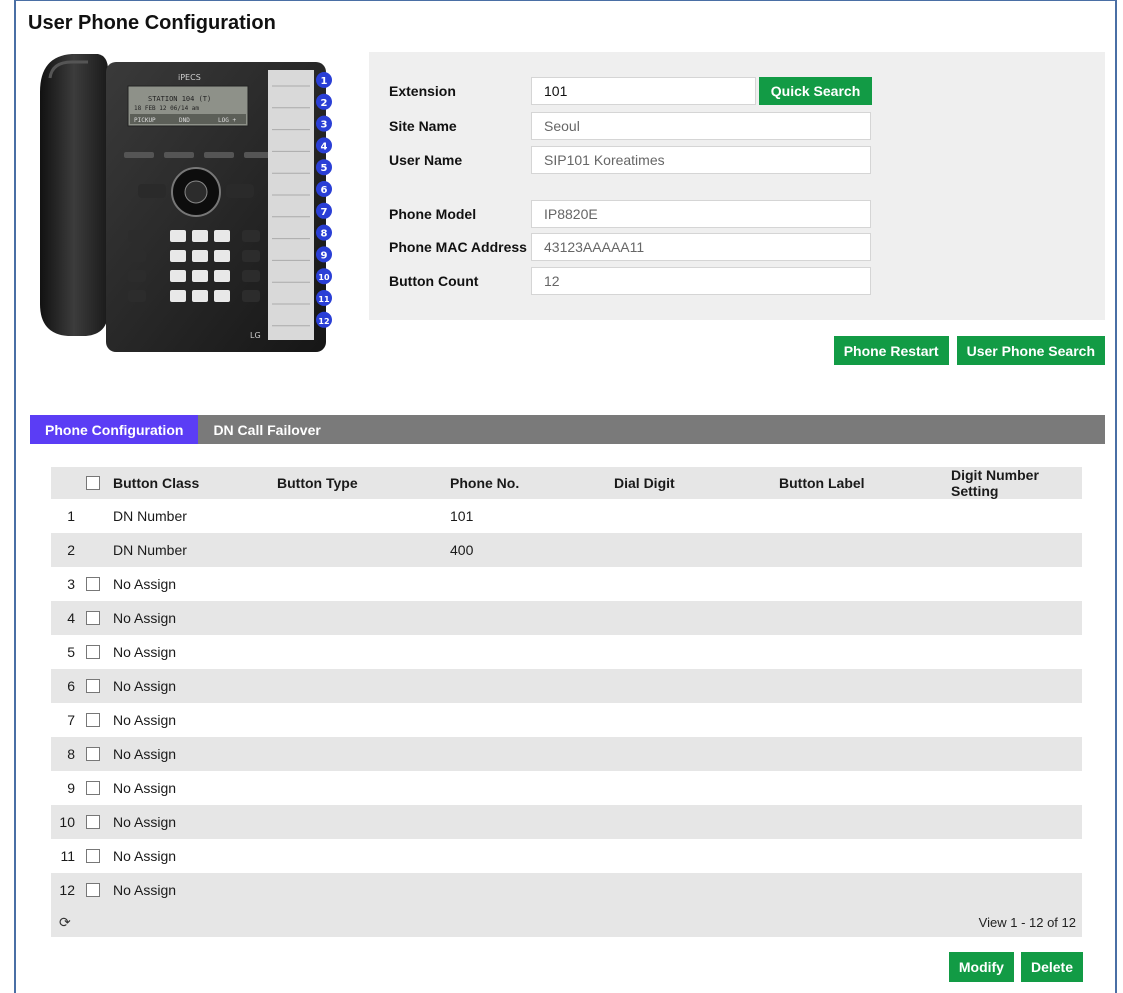  I want to click on button-count-label: Button Count, so click(434, 281).